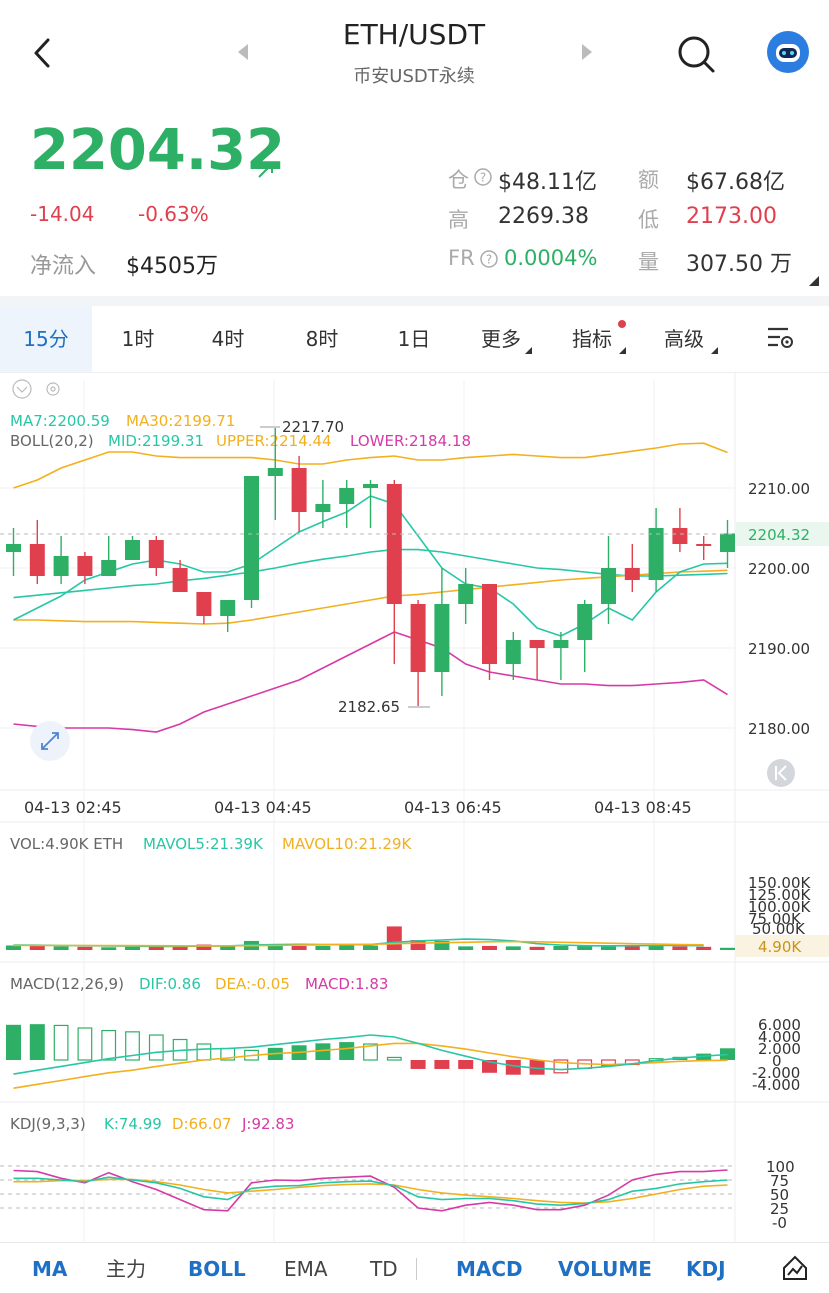 The width and height of the screenshot is (829, 1293). I want to click on low-value: 2173.00, so click(731, 216).